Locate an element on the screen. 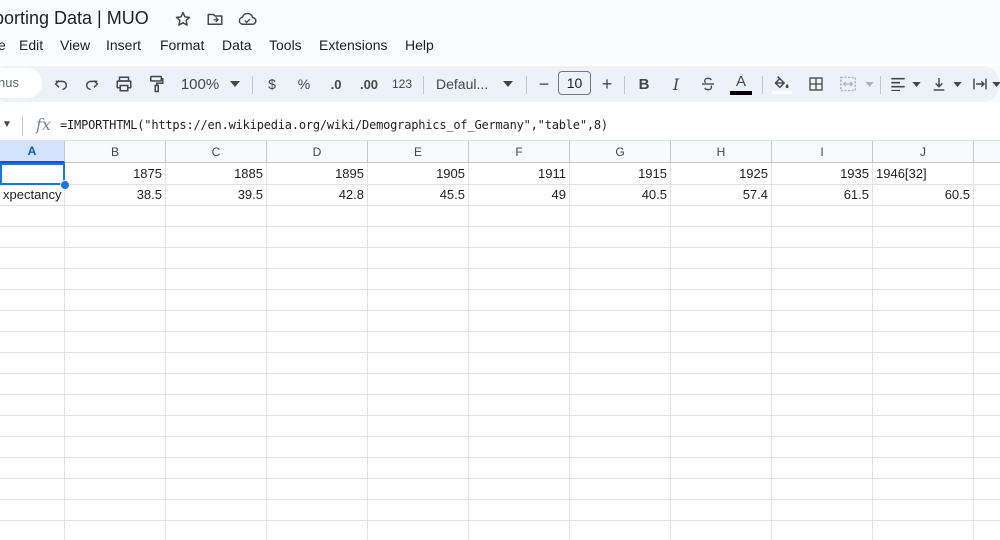 Image resolution: width=1000 pixels, height=540 pixels. cell-f1: 1911 is located at coordinates (519, 173).